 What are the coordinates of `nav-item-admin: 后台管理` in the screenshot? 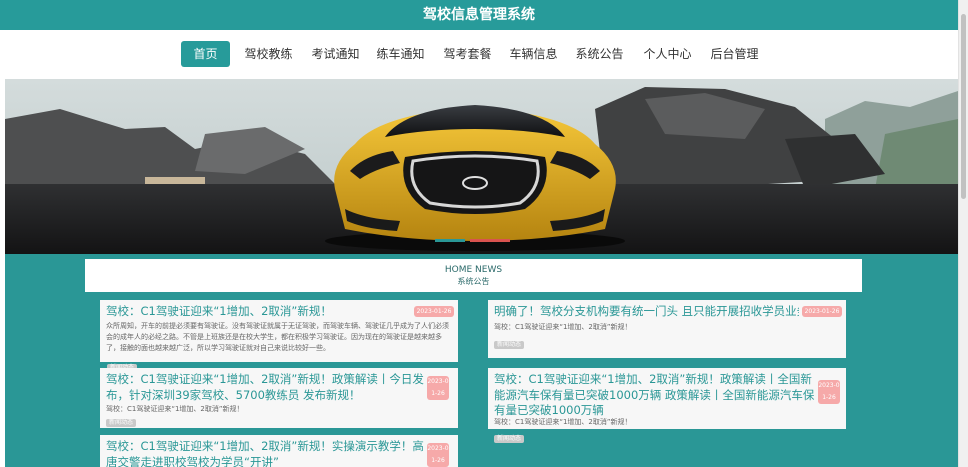 It's located at (734, 54).